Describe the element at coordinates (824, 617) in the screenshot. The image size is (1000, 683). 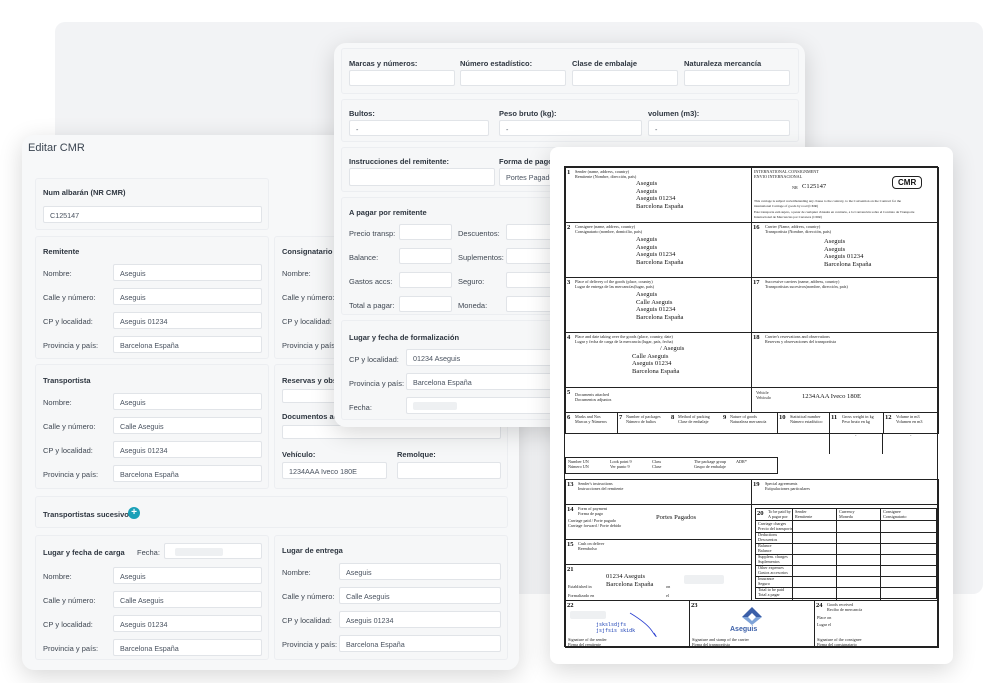
I see `box-caption: Place on` at that location.